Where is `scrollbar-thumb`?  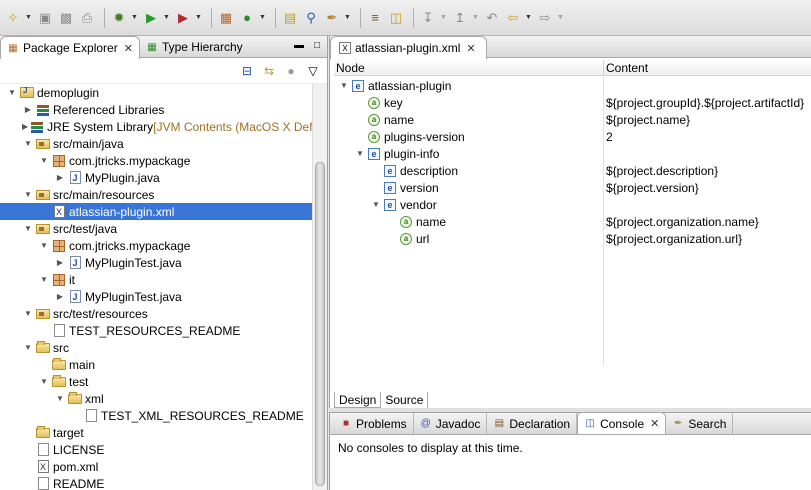 scrollbar-thumb is located at coordinates (320, 324).